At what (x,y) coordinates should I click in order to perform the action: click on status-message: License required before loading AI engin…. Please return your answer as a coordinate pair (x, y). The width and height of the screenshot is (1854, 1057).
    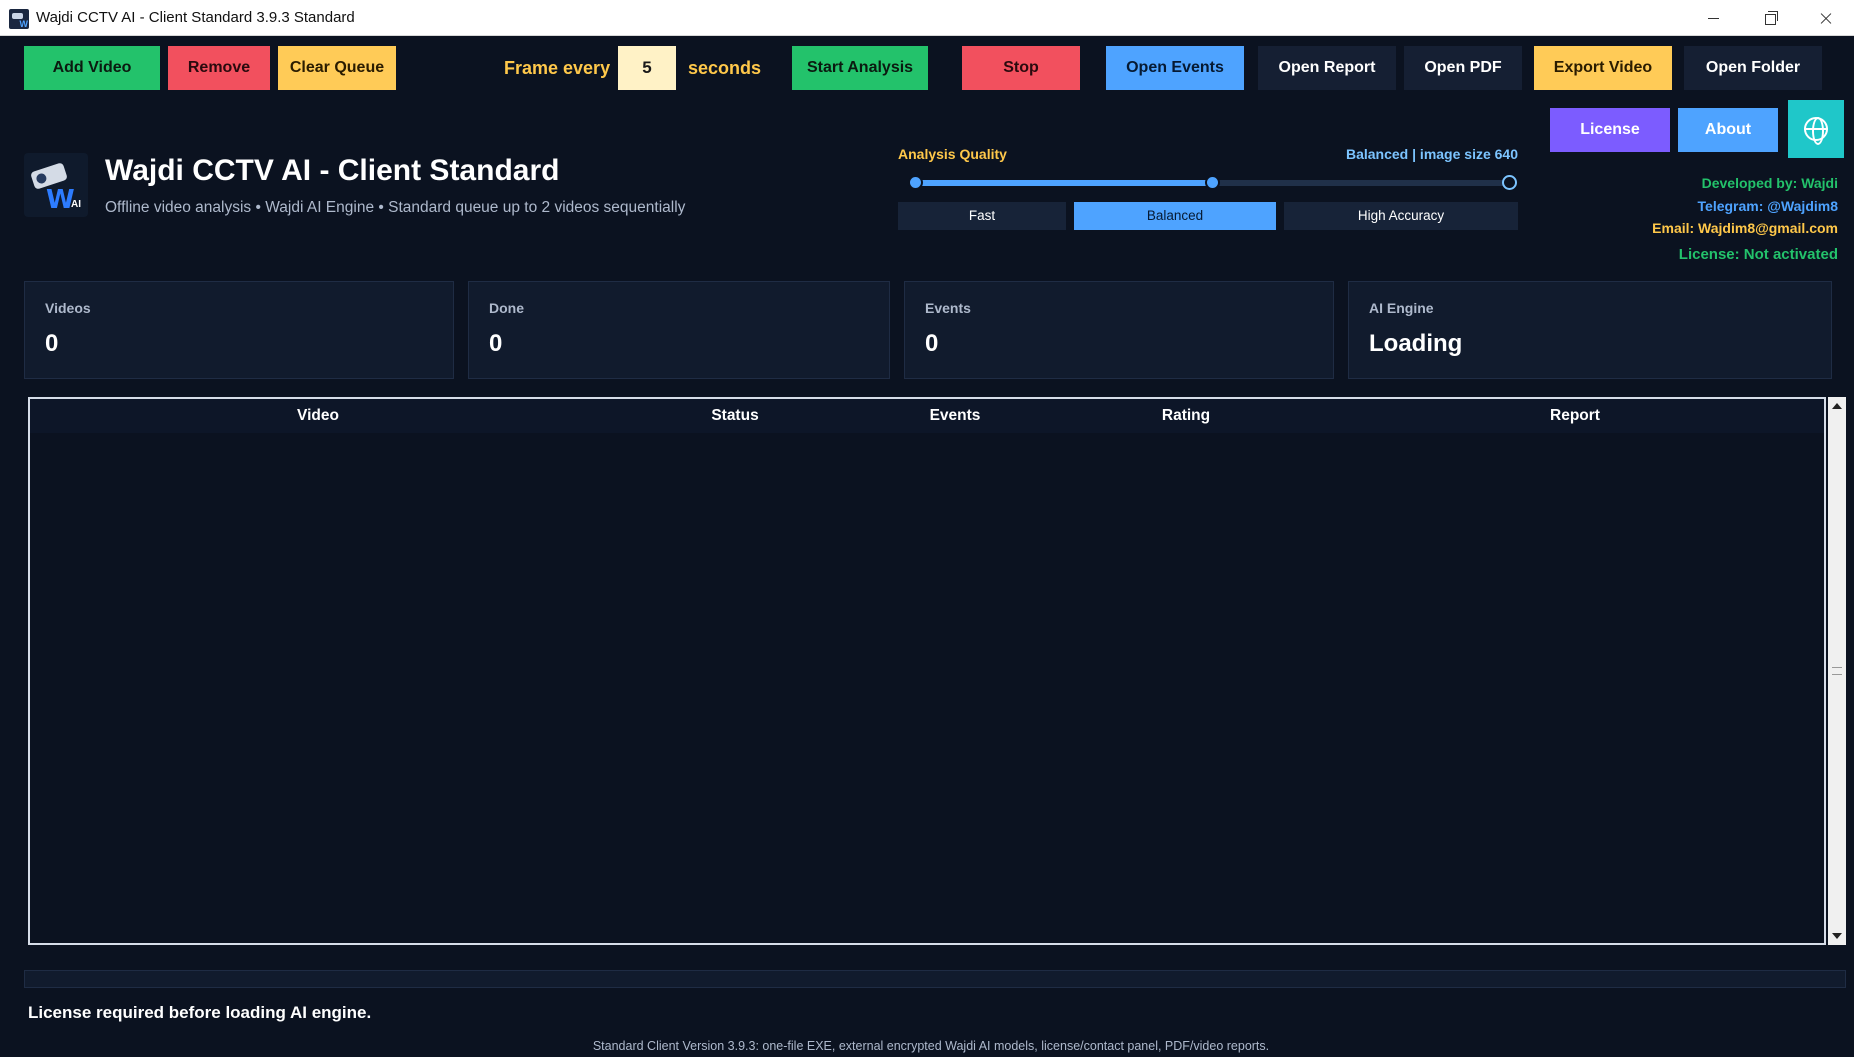
    Looking at the image, I should click on (200, 1012).